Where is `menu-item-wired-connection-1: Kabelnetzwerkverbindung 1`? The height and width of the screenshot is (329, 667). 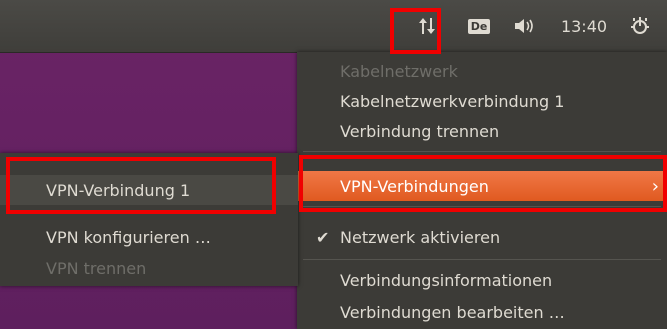
menu-item-wired-connection-1: Kabelnetzwerkverbindung 1 is located at coordinates (482, 101).